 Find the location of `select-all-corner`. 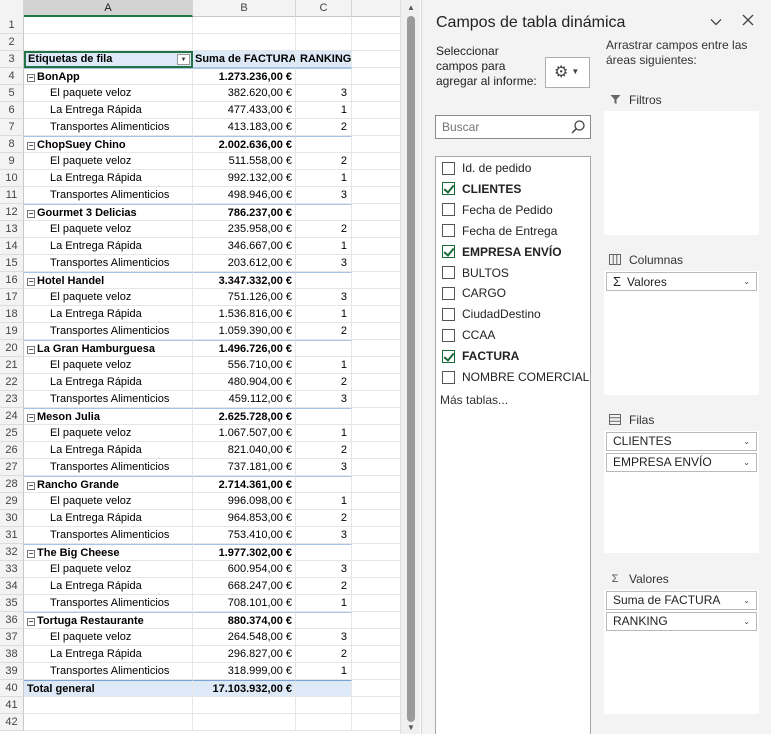

select-all-corner is located at coordinates (12, 8).